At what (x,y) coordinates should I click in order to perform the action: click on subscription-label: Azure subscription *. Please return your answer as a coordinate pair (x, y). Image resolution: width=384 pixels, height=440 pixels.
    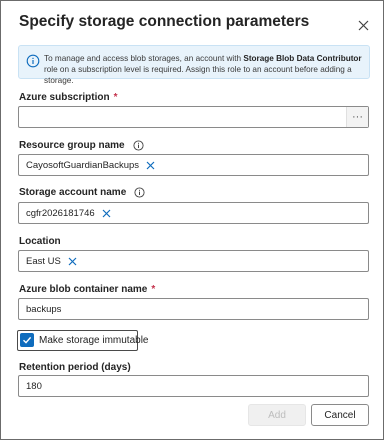
    Looking at the image, I should click on (68, 97).